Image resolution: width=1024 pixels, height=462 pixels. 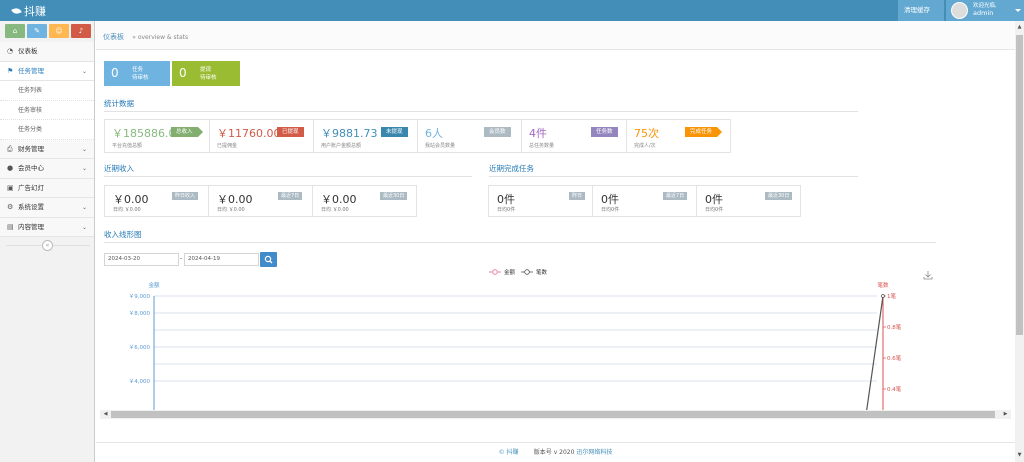 What do you see at coordinates (894, 327) in the screenshot?
I see `right-tick-label: 0.8笔` at bounding box center [894, 327].